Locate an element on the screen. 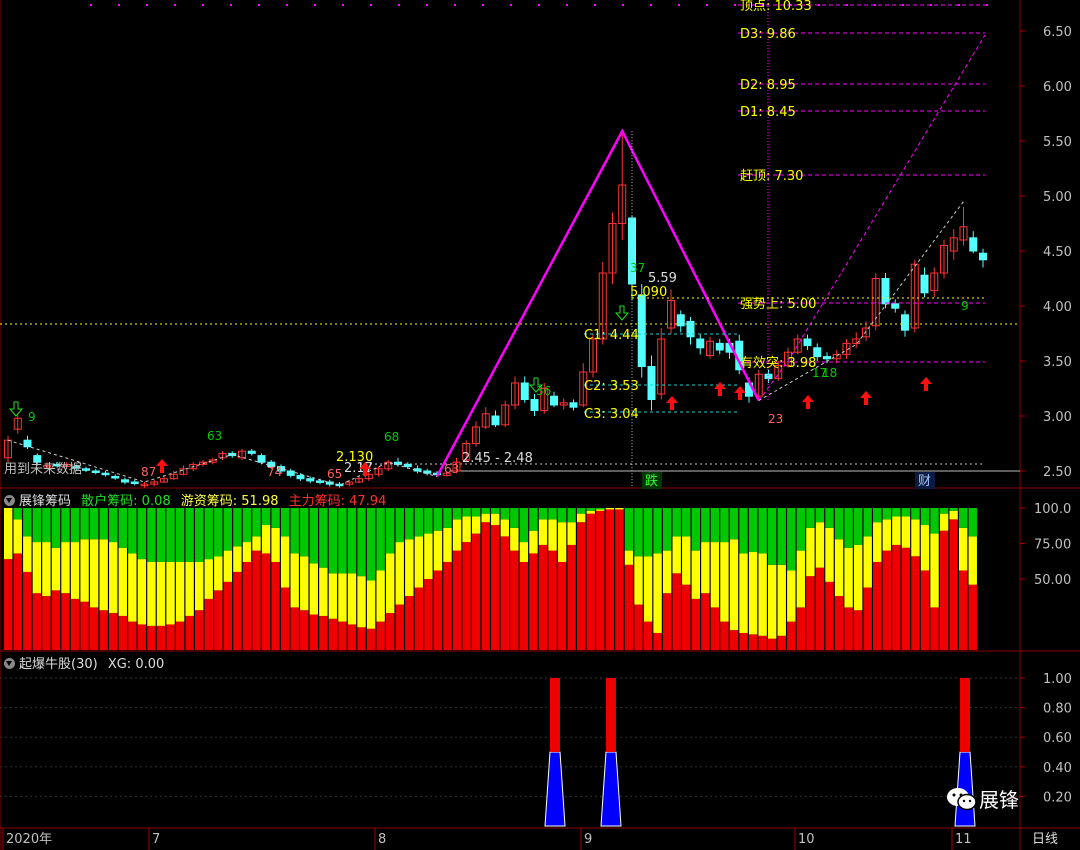 The height and width of the screenshot is (850, 1080). watermark: 展锋 is located at coordinates (982, 798).